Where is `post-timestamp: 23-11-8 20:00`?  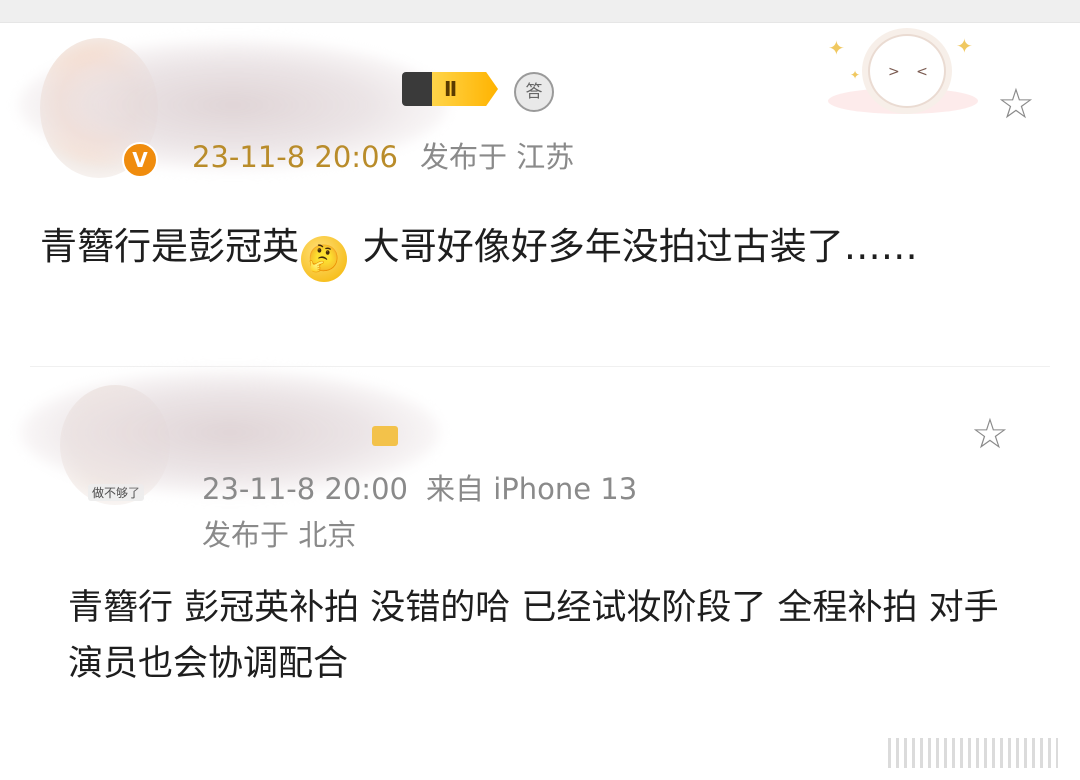
post-timestamp: 23-11-8 20:00 is located at coordinates (305, 489).